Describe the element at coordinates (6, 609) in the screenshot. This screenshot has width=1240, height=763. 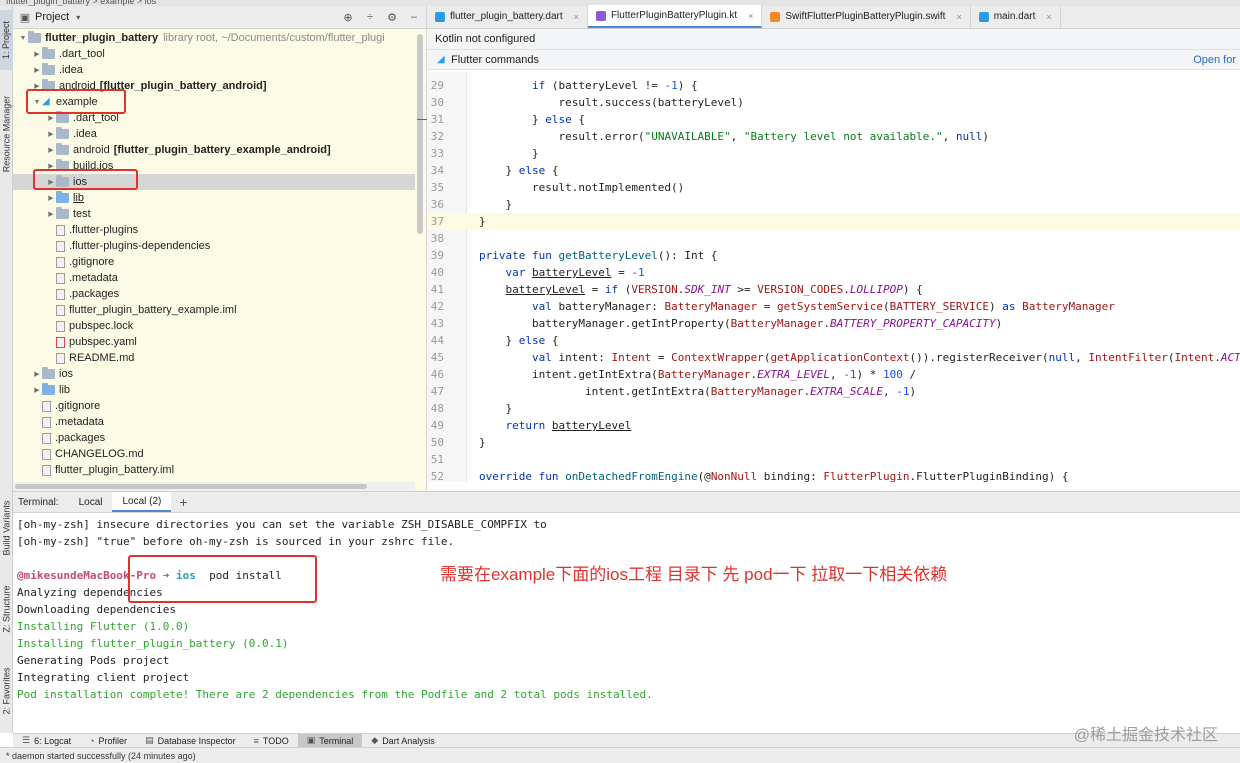
I see `tool-tab-structure: Z: Structure` at that location.